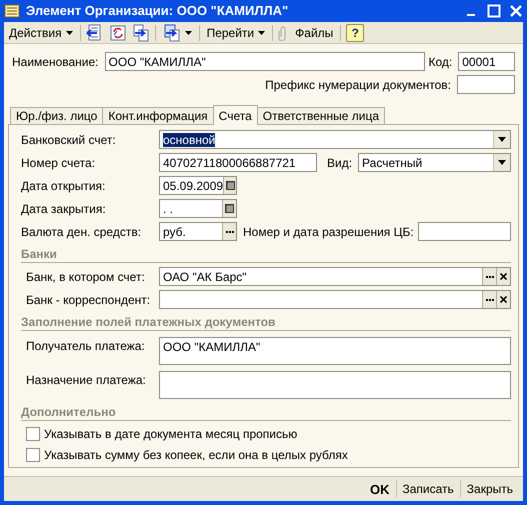  I want to click on field-label: Вид:, so click(339, 163).